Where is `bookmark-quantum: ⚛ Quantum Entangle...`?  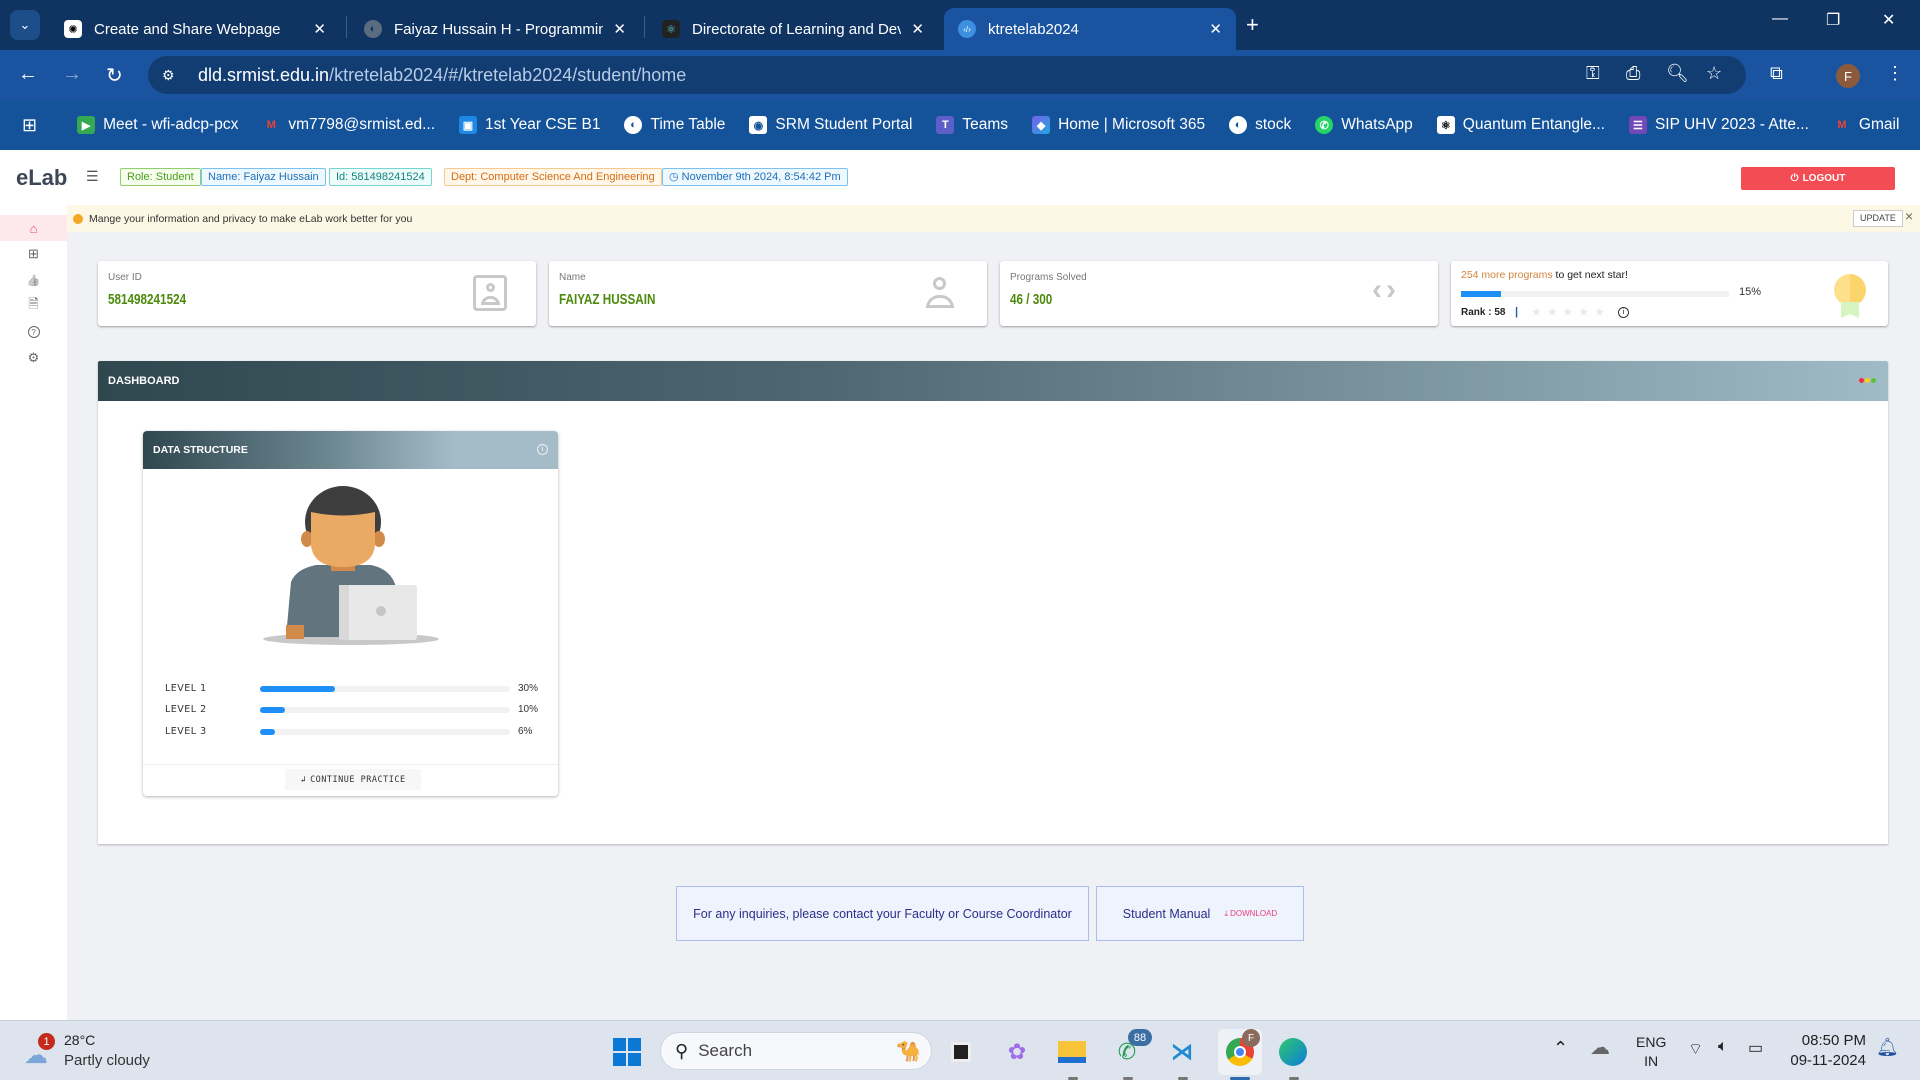
bookmark-quantum: ⚛ Quantum Entangle... is located at coordinates (1520, 125).